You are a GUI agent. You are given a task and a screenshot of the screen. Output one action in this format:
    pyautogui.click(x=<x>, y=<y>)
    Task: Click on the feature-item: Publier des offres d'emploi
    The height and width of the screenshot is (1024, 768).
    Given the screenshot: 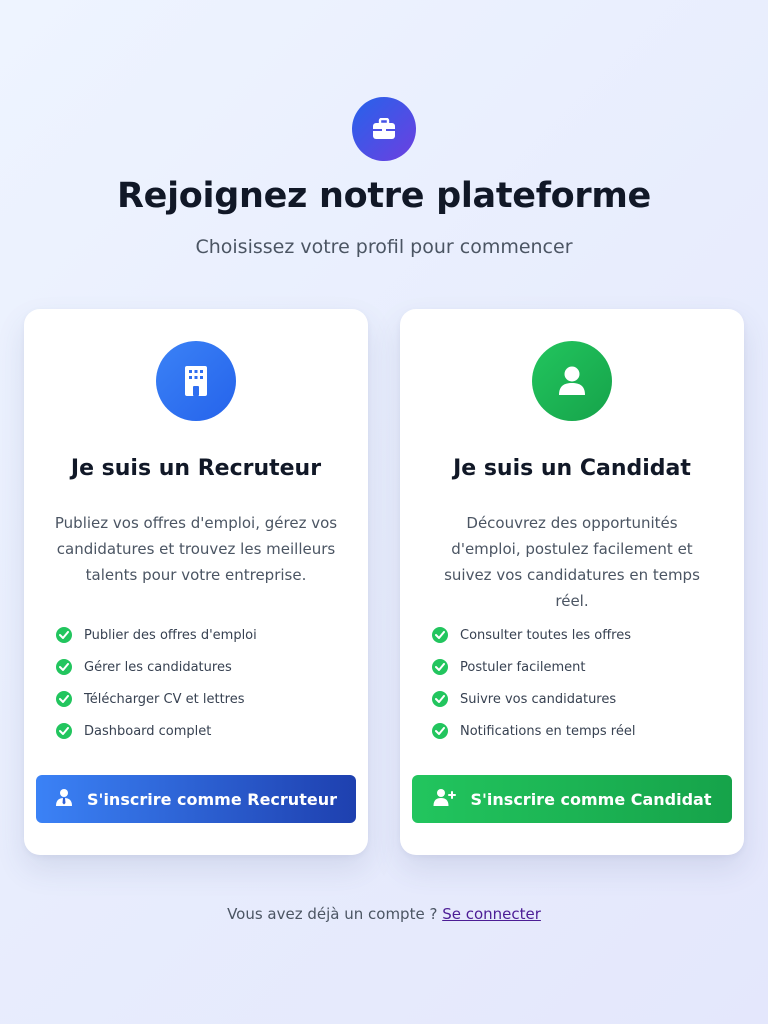 What is the action you would take?
    pyautogui.click(x=156, y=635)
    